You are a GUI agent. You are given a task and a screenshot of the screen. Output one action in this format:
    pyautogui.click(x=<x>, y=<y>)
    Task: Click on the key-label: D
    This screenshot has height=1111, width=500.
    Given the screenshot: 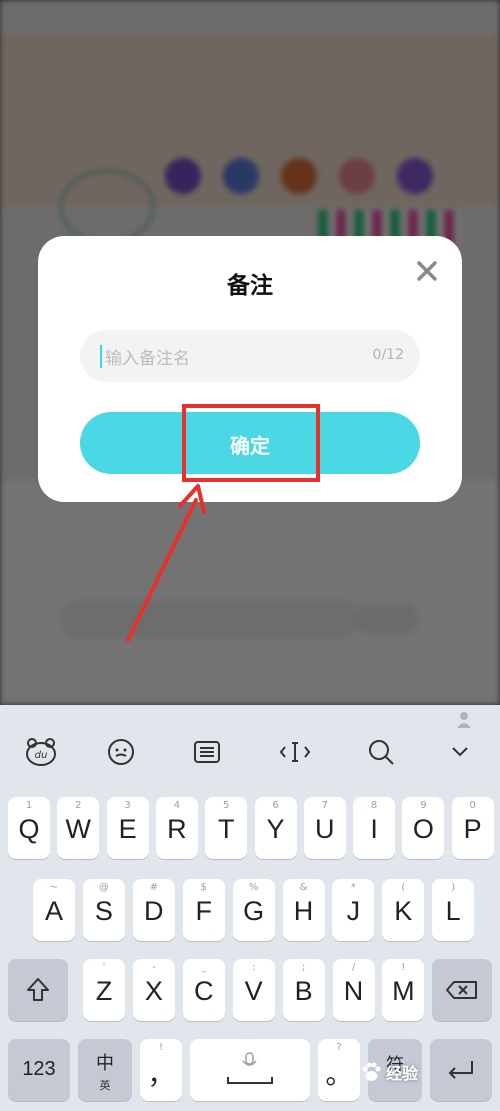 What is the action you would take?
    pyautogui.click(x=154, y=911)
    